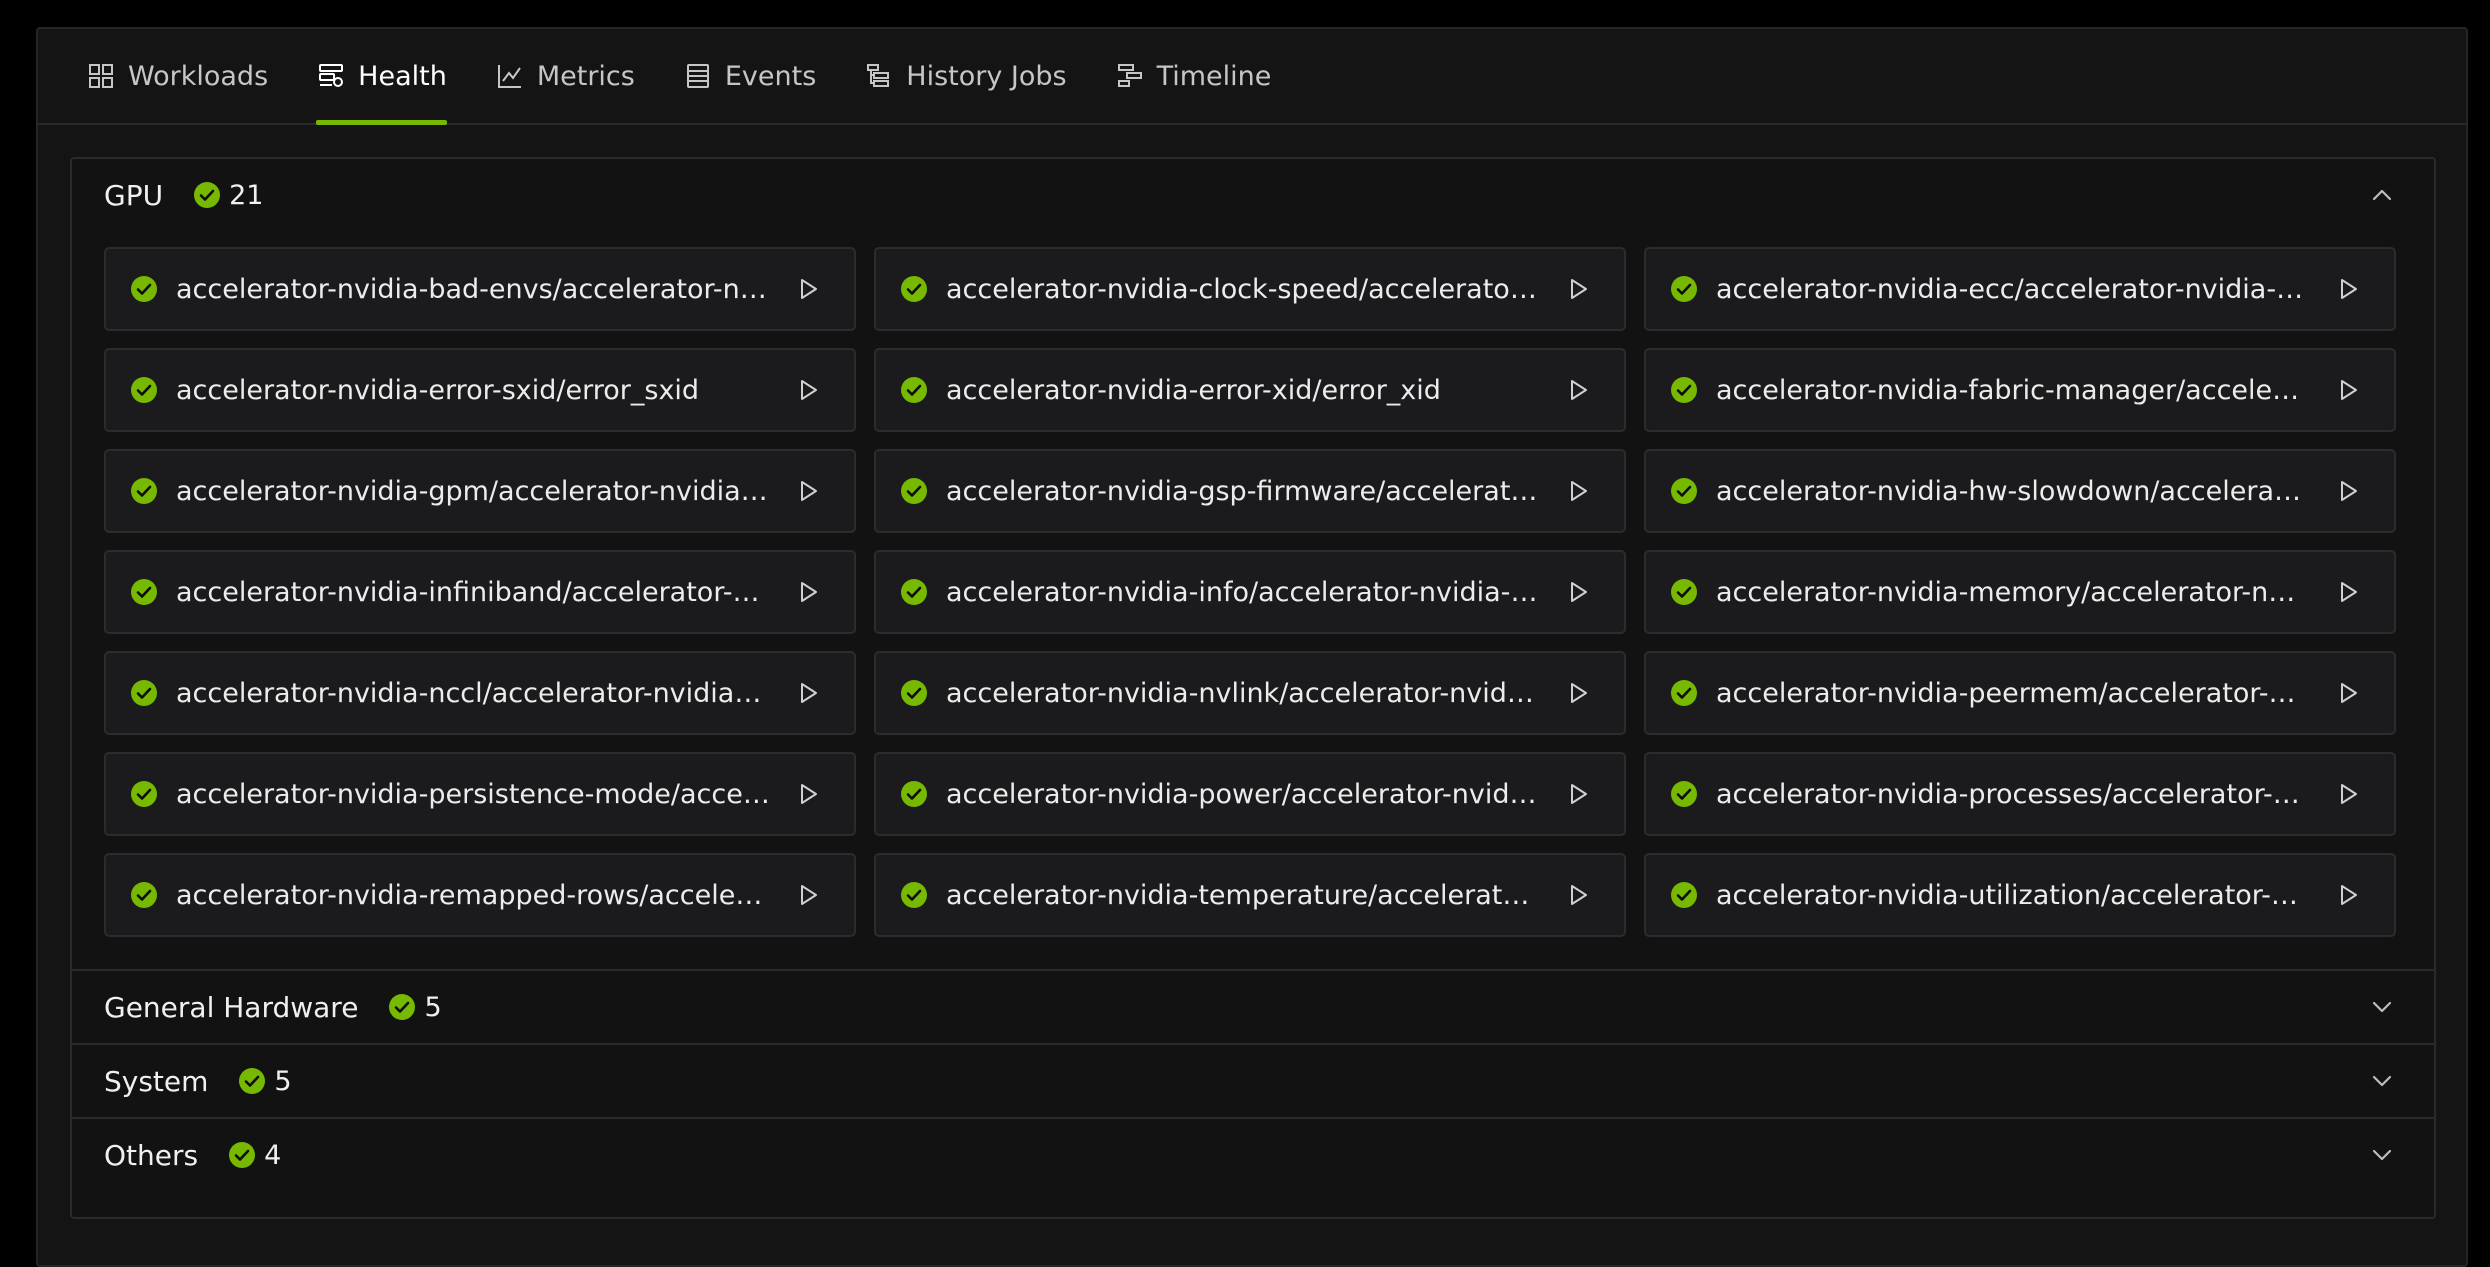 The height and width of the screenshot is (1267, 2490). I want to click on tab-label: Health, so click(402, 76).